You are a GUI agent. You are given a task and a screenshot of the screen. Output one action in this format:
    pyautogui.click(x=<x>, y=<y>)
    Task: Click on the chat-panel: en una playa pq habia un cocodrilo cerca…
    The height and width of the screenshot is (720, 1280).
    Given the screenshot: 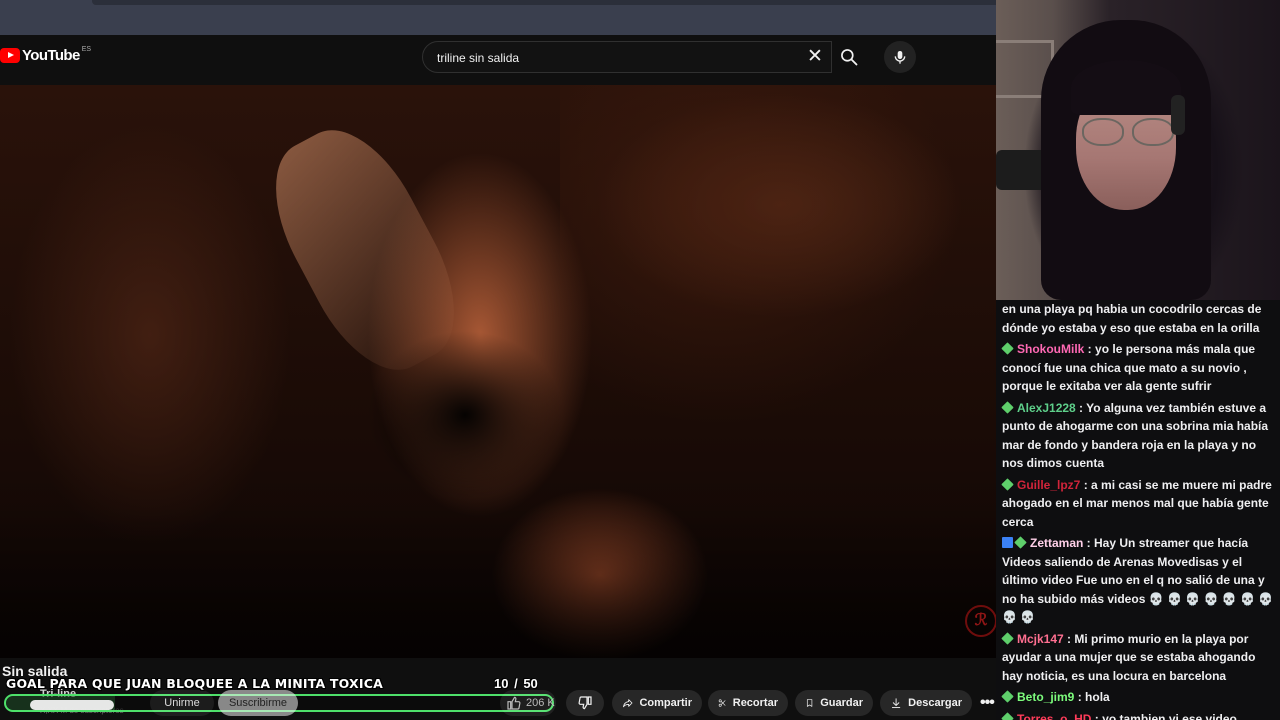 What is the action you would take?
    pyautogui.click(x=1138, y=510)
    